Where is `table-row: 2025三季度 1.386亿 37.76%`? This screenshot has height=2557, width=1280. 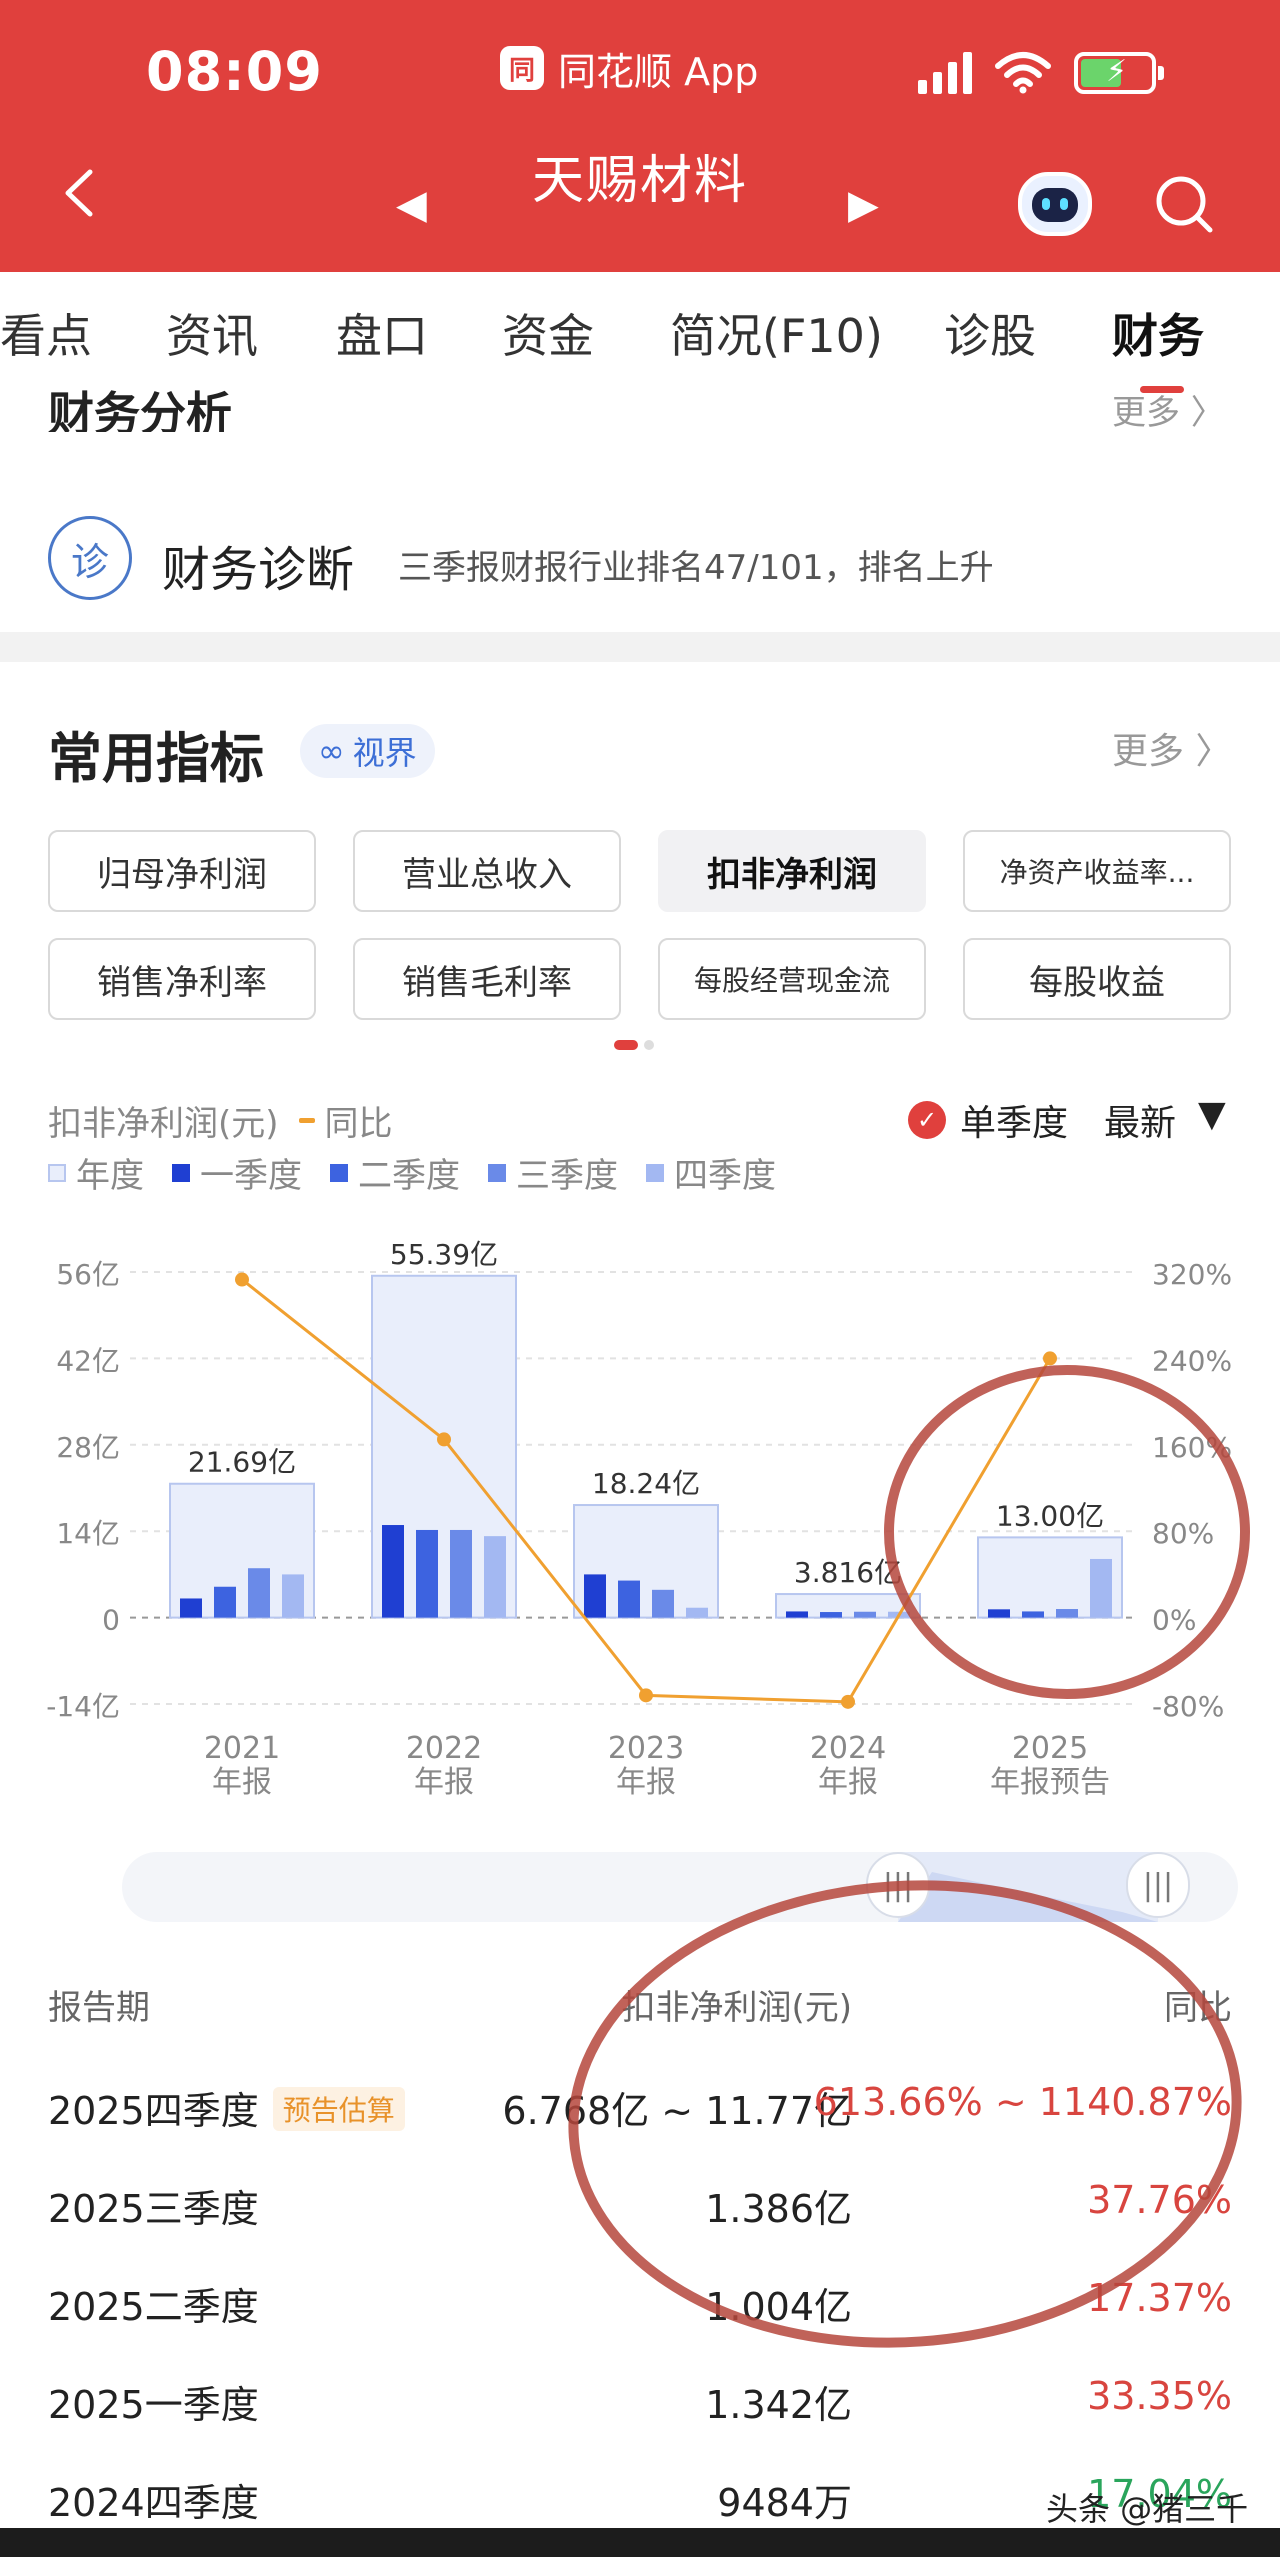
table-row: 2025三季度 1.386亿 37.76% is located at coordinates (640, 2203).